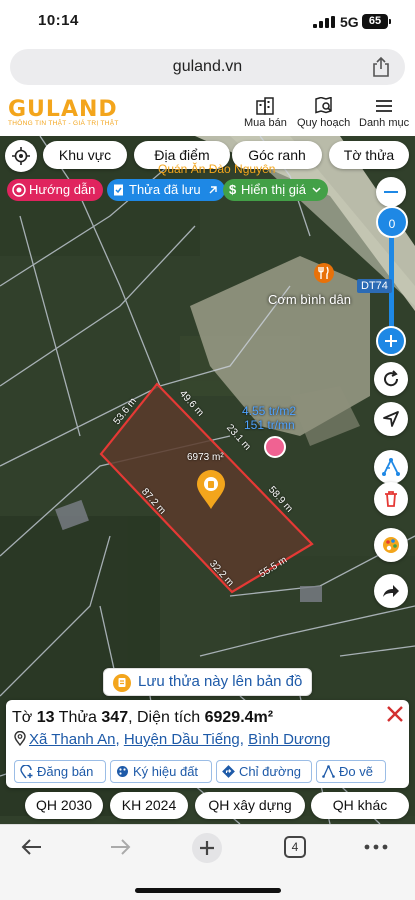  What do you see at coordinates (182, 739) in the screenshot?
I see `address-district-link: Huyện Dầu Tiếng` at bounding box center [182, 739].